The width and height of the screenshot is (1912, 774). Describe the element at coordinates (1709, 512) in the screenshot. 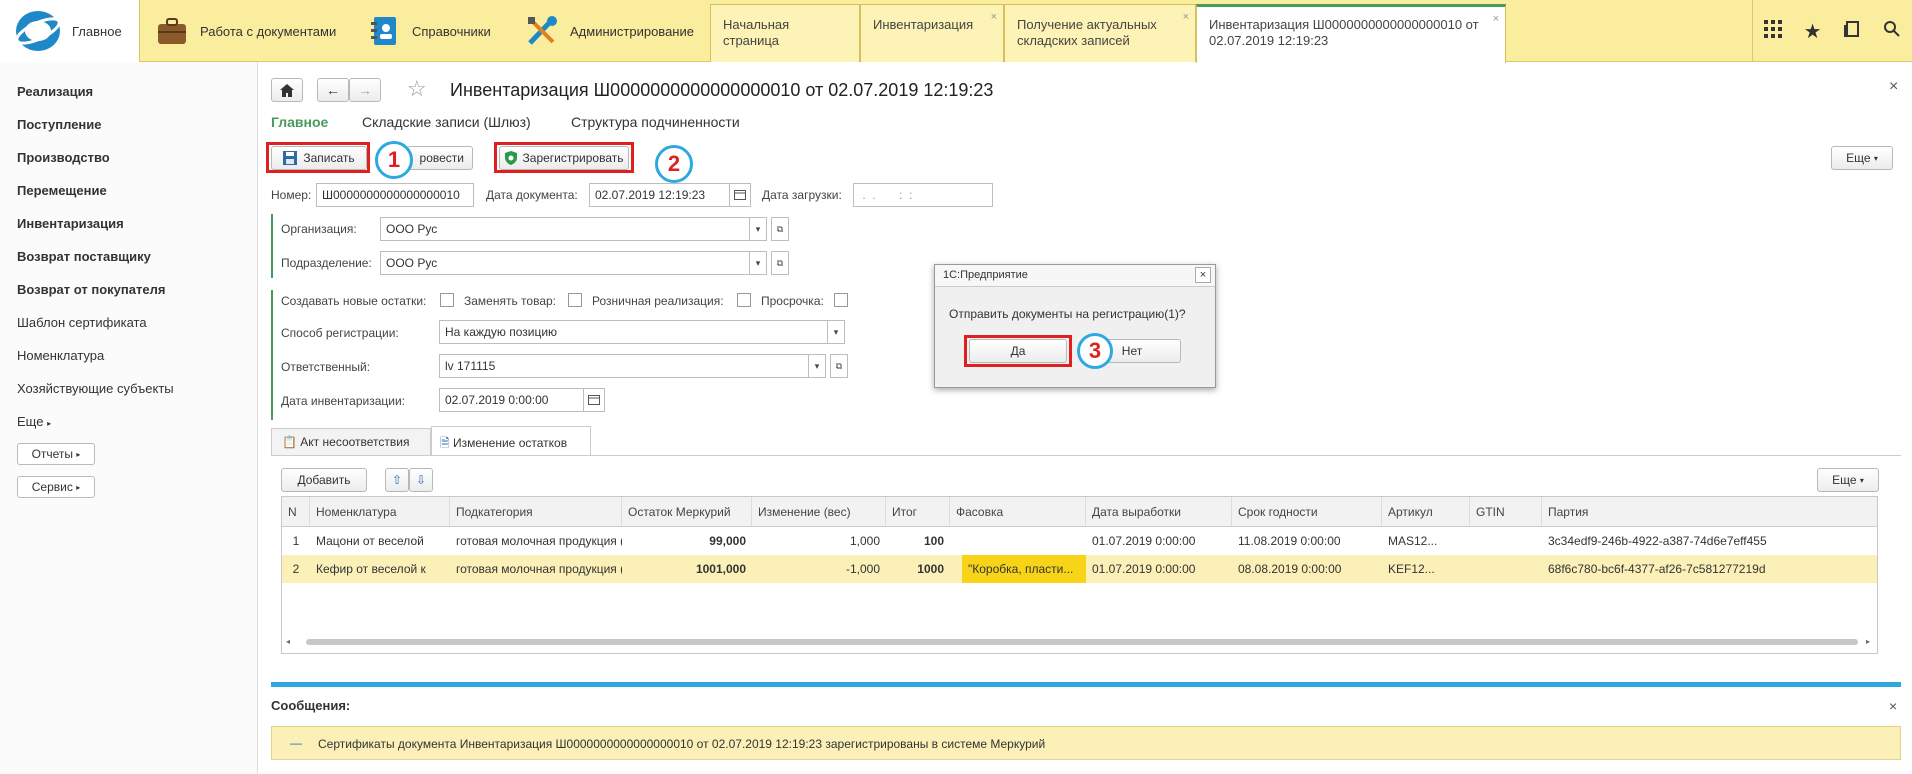

I see `column-header: Партия` at that location.